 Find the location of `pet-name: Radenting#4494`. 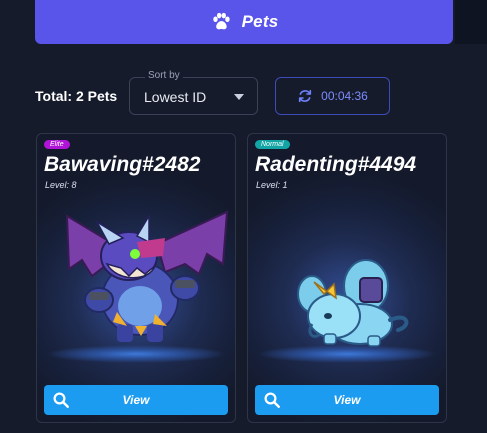

pet-name: Radenting#4494 is located at coordinates (336, 164).